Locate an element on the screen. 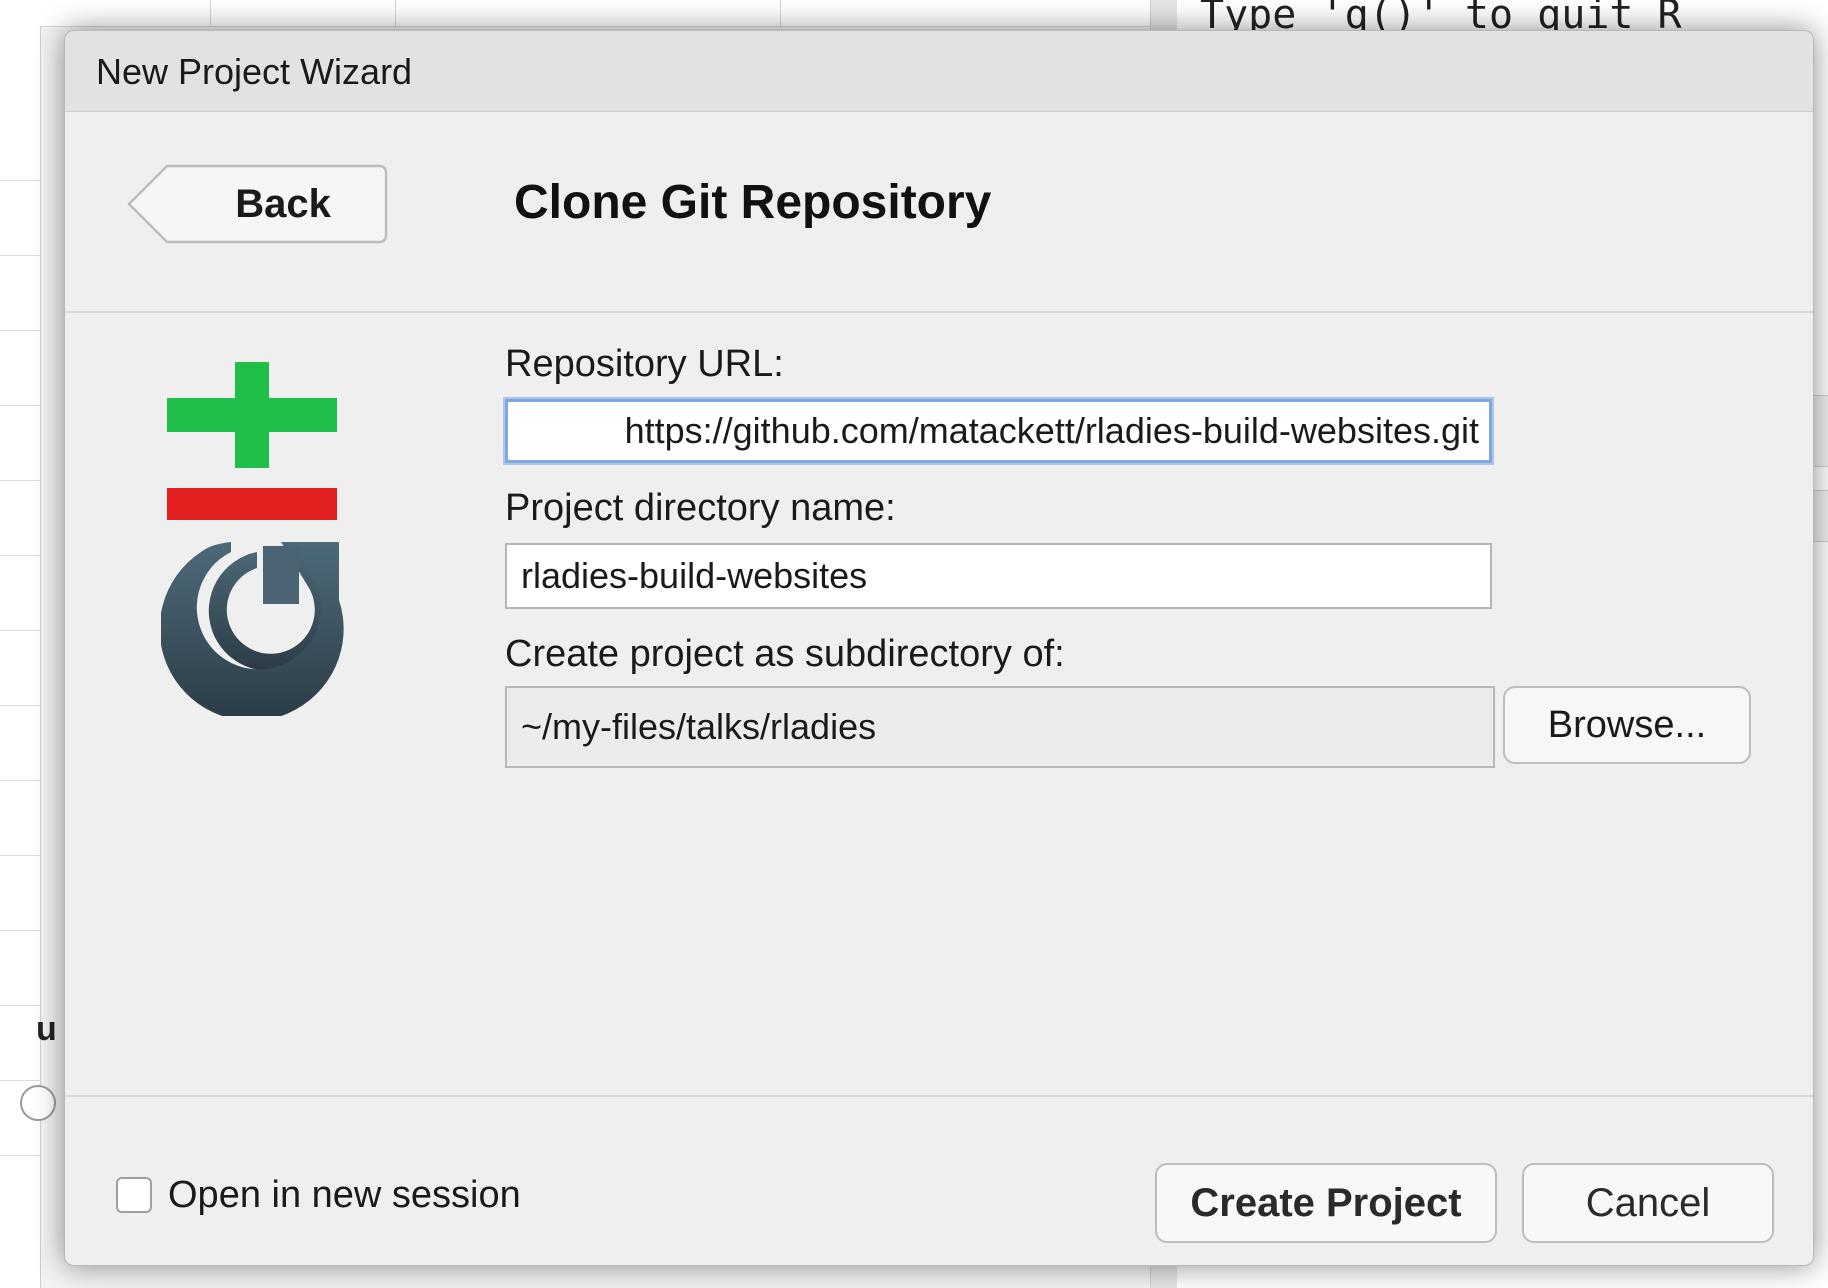 This screenshot has height=1288, width=1828. dialog-titlebar: New Project Wizard is located at coordinates (939, 71).